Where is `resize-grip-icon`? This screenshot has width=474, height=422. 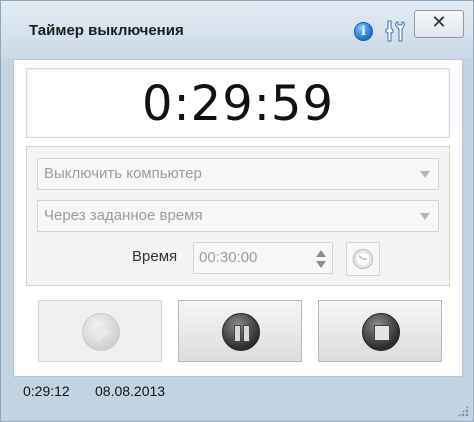
resize-grip-icon is located at coordinates (463, 411).